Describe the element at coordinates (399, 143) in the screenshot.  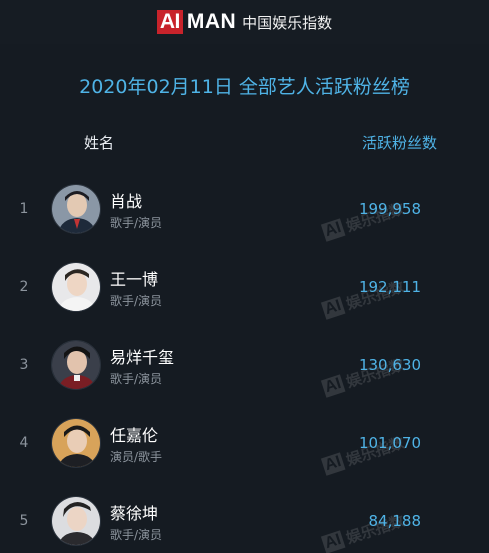
I see `column-header-fans: 活跃粉丝数` at that location.